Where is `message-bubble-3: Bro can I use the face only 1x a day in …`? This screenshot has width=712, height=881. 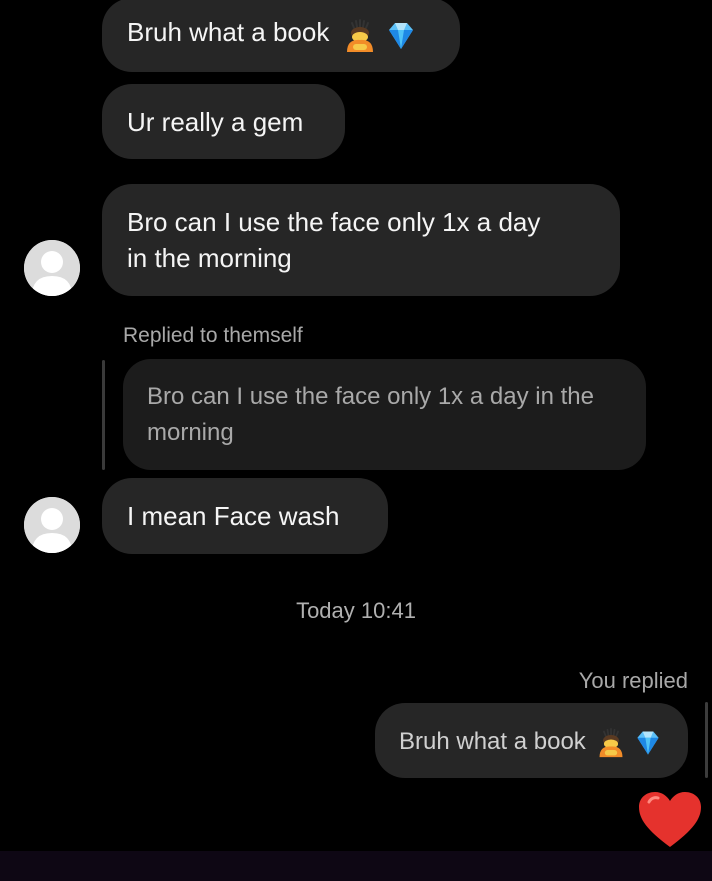 message-bubble-3: Bro can I use the face only 1x a day in … is located at coordinates (361, 240).